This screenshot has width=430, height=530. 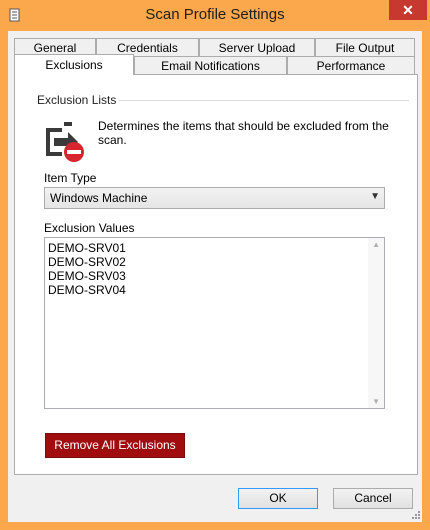 I want to click on tab-email-notifications: Email Notifications, so click(x=210, y=65).